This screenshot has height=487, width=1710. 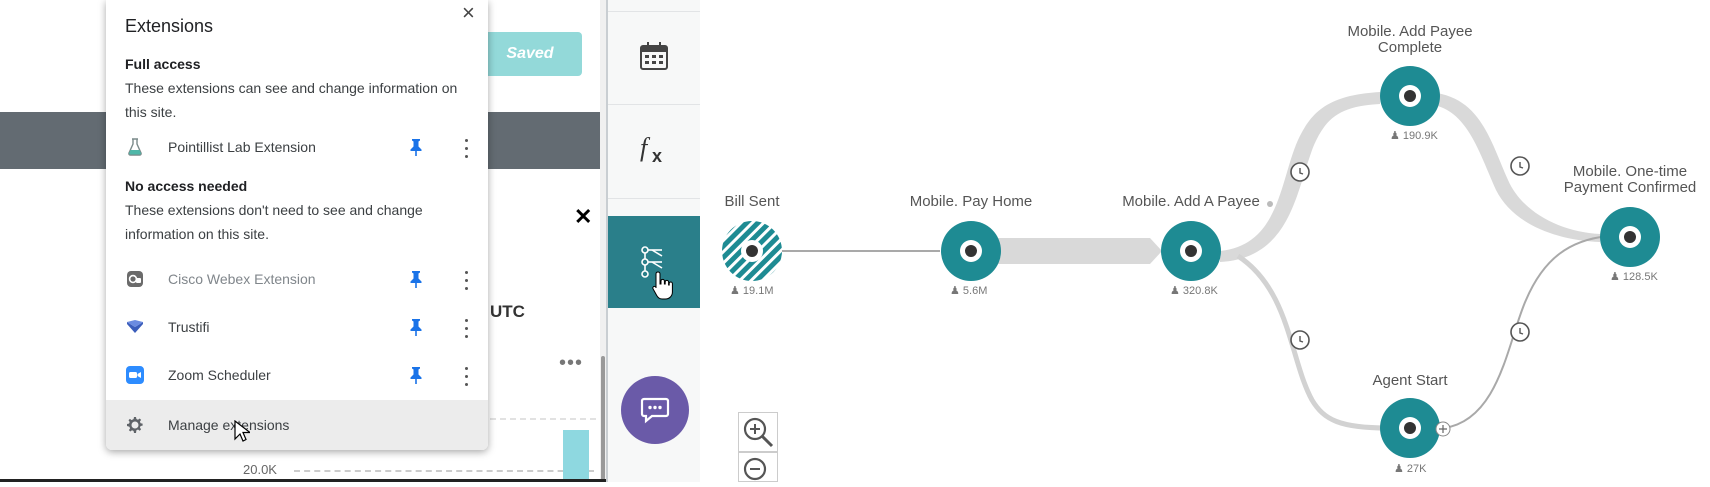 I want to click on extension-item-webex: Cisco Webex Extension, so click(x=297, y=281).